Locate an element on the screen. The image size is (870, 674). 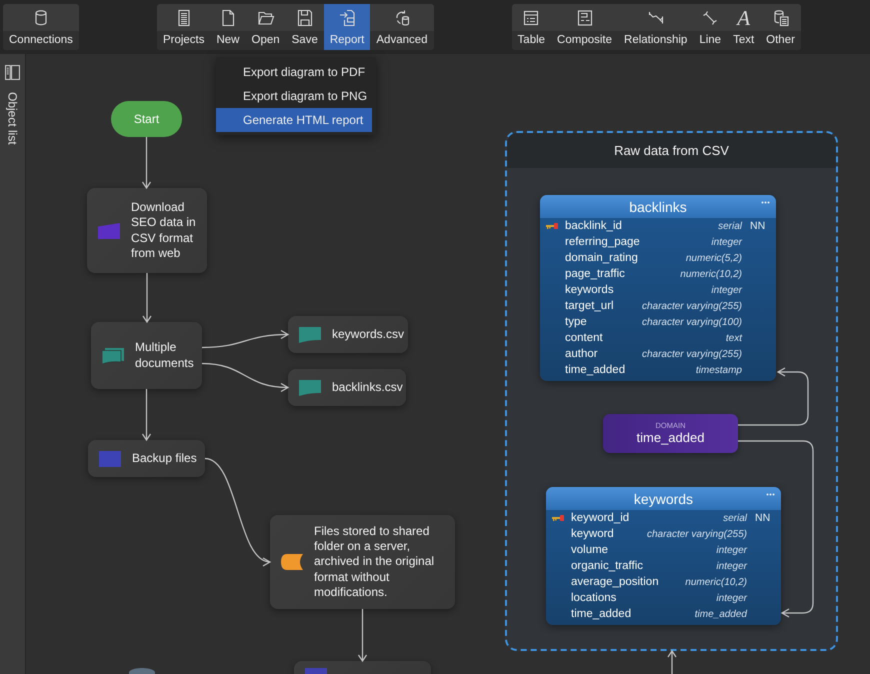
toolbar-button: Connections is located at coordinates (41, 27).